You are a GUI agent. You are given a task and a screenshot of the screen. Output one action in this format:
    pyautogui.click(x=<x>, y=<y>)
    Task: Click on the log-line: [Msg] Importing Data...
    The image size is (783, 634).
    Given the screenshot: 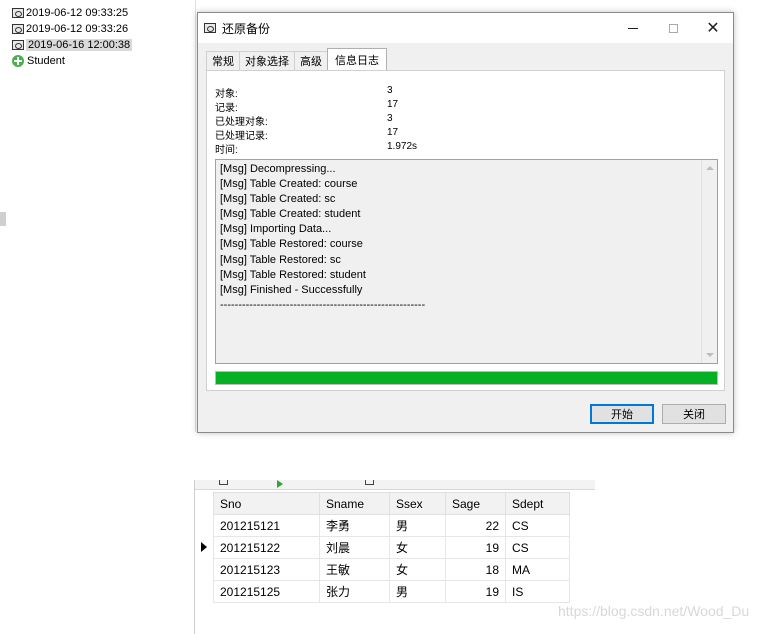 What is the action you would take?
    pyautogui.click(x=276, y=229)
    